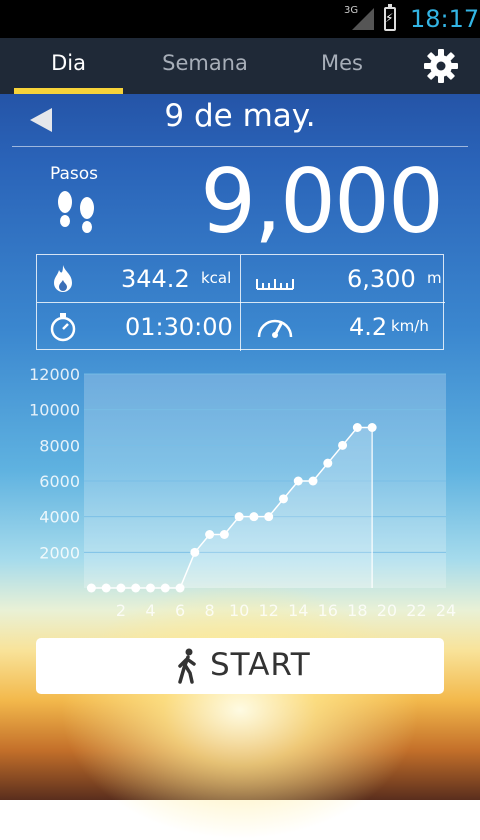  I want to click on duration-value: 01:30:00, so click(179, 327).